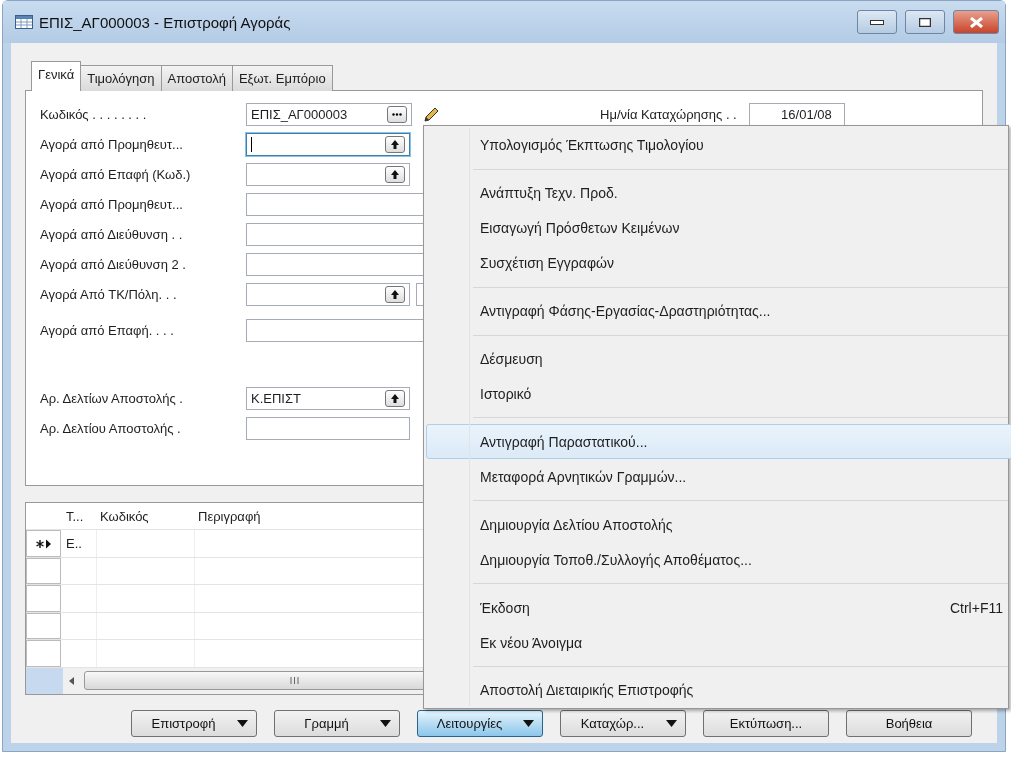 This screenshot has width=1011, height=758. I want to click on field-label: Κωδικός . . . . . . . ., so click(94, 114).